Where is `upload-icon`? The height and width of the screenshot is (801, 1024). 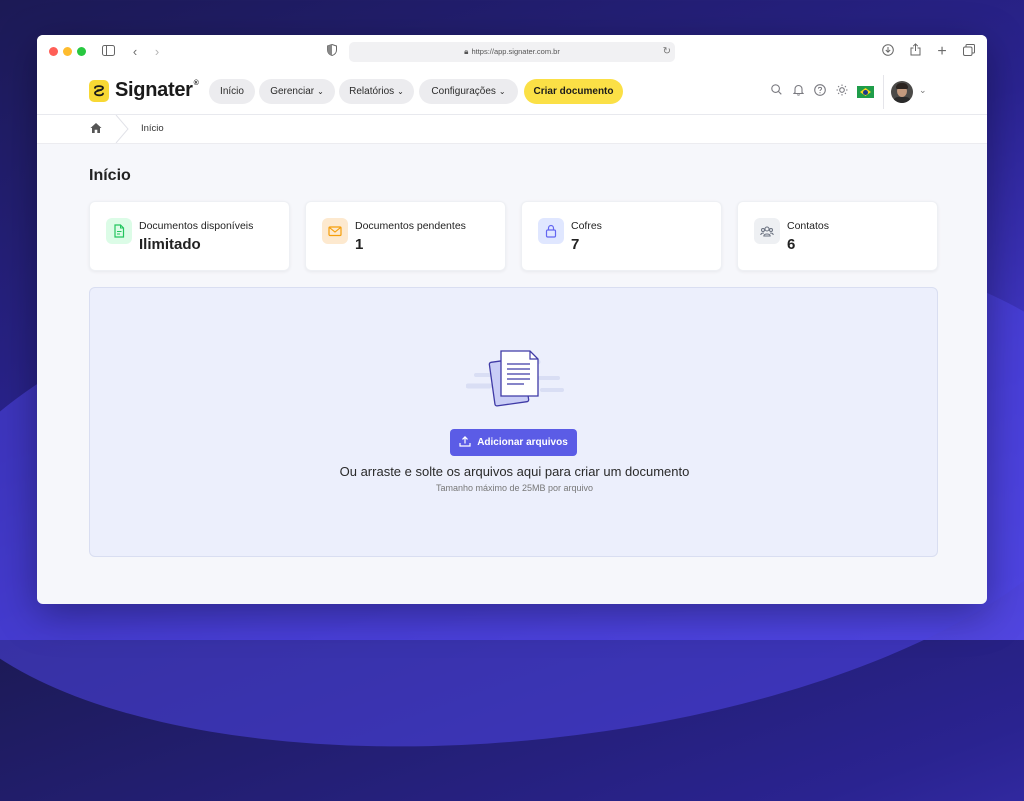
upload-icon is located at coordinates (465, 441).